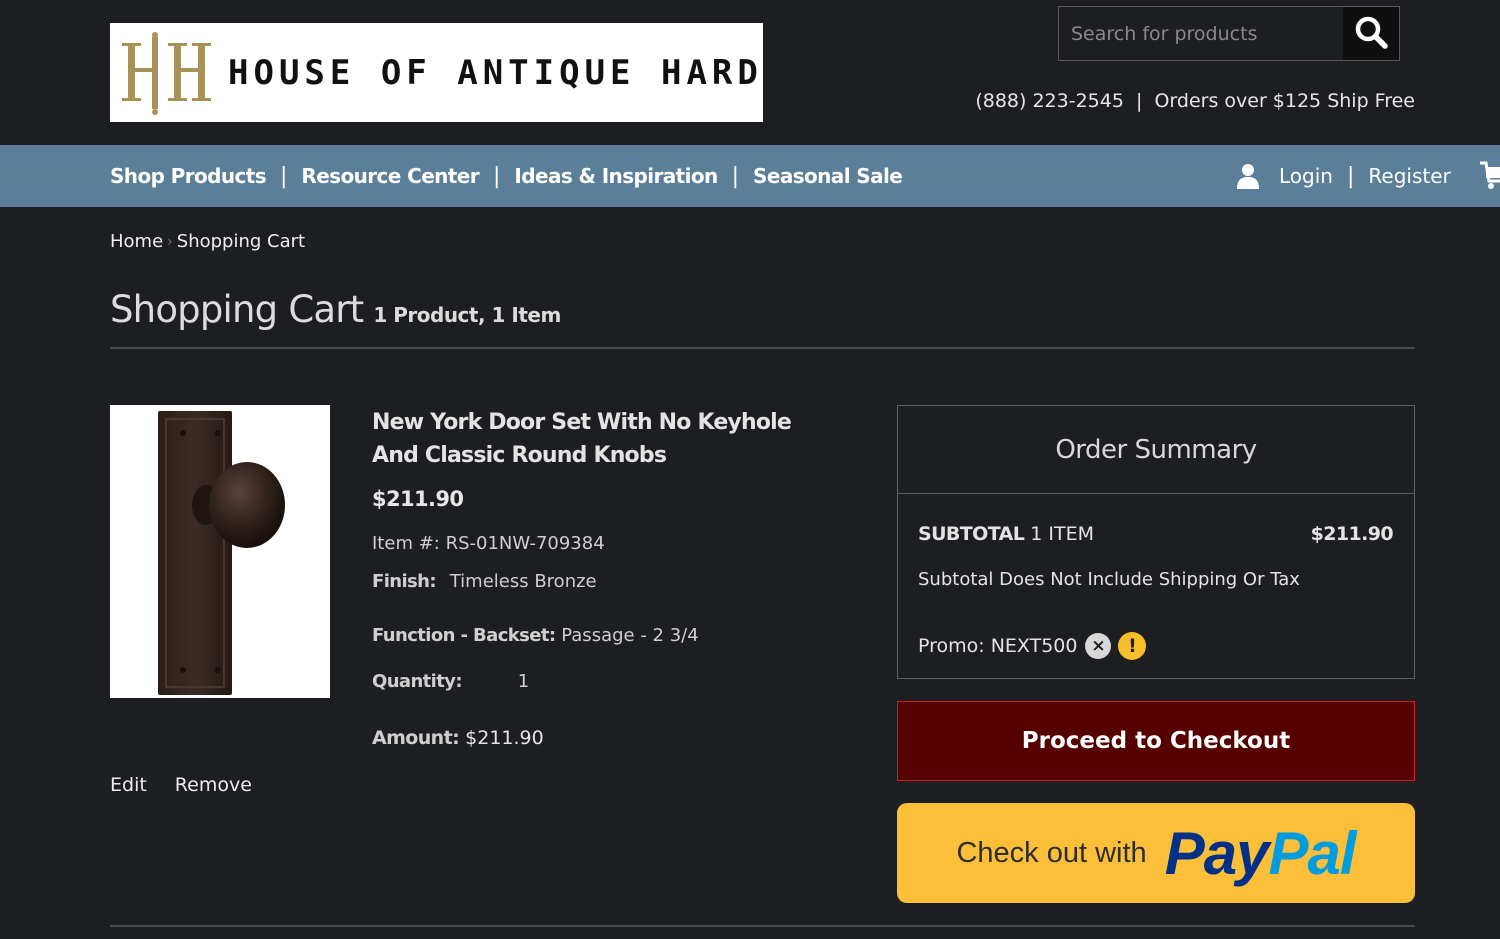 The height and width of the screenshot is (939, 1500). Describe the element at coordinates (525, 543) in the screenshot. I see `item-number-value: RS-01NW-709384` at that location.